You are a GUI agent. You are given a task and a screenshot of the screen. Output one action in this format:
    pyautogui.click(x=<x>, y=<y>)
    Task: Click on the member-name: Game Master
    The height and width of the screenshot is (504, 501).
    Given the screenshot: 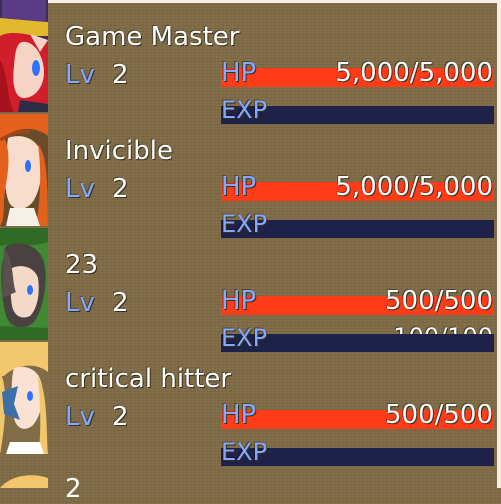 What is the action you would take?
    pyautogui.click(x=152, y=37)
    